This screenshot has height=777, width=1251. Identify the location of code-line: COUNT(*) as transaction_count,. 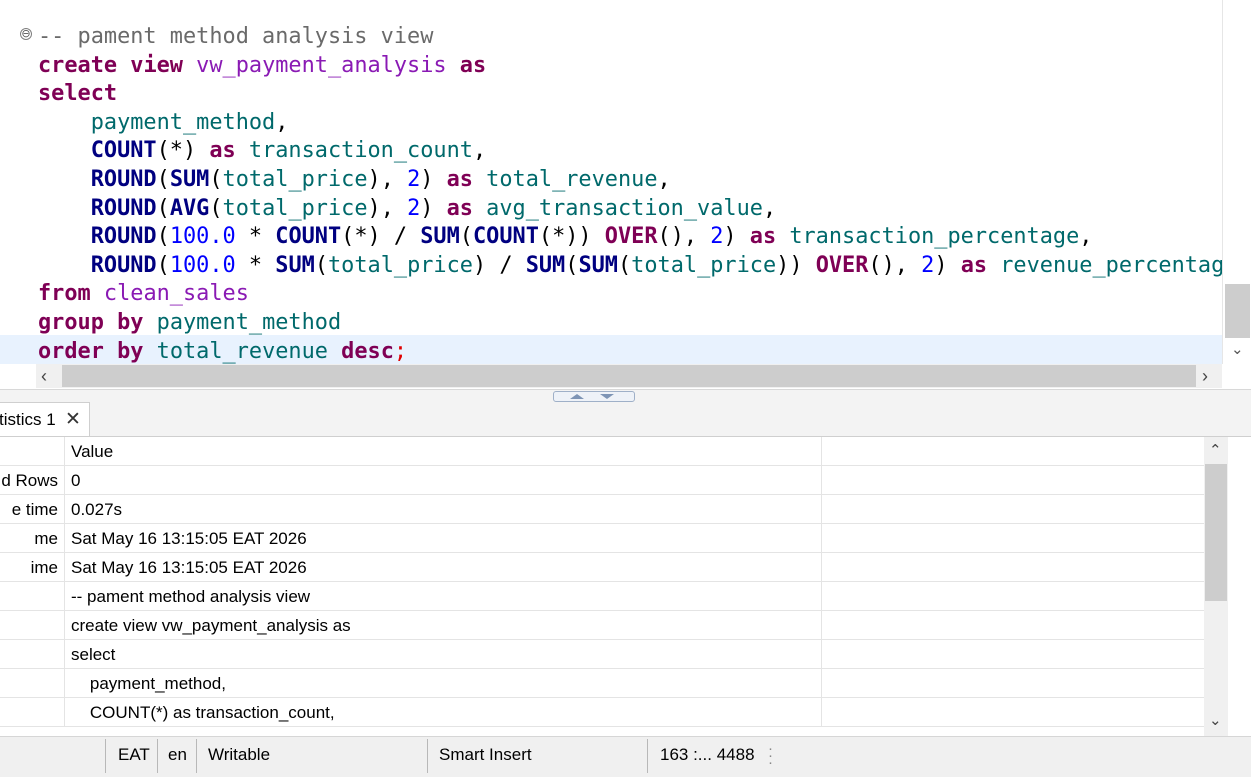
(262, 150).